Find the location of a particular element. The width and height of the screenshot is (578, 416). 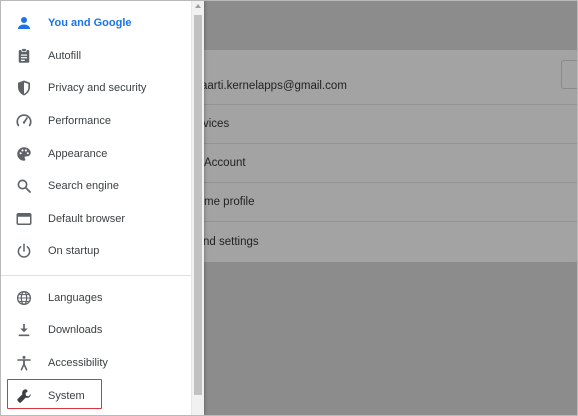

nav-item-privacy-and-security: Privacy and security is located at coordinates (96, 88).